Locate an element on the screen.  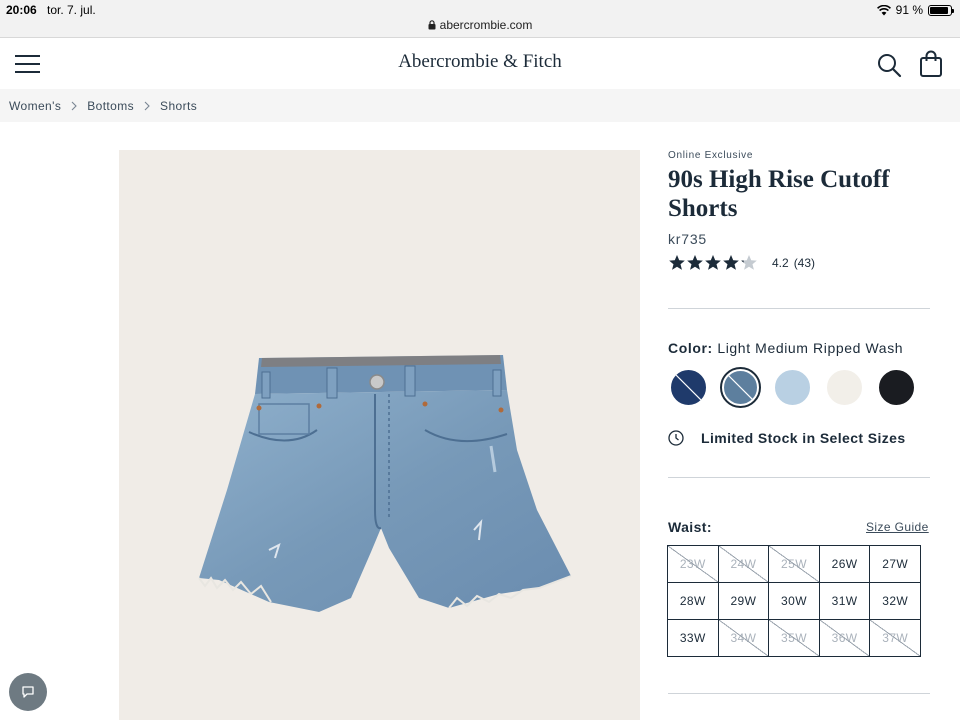
breadcrumb: Women's Bottoms Shorts is located at coordinates (480, 105).